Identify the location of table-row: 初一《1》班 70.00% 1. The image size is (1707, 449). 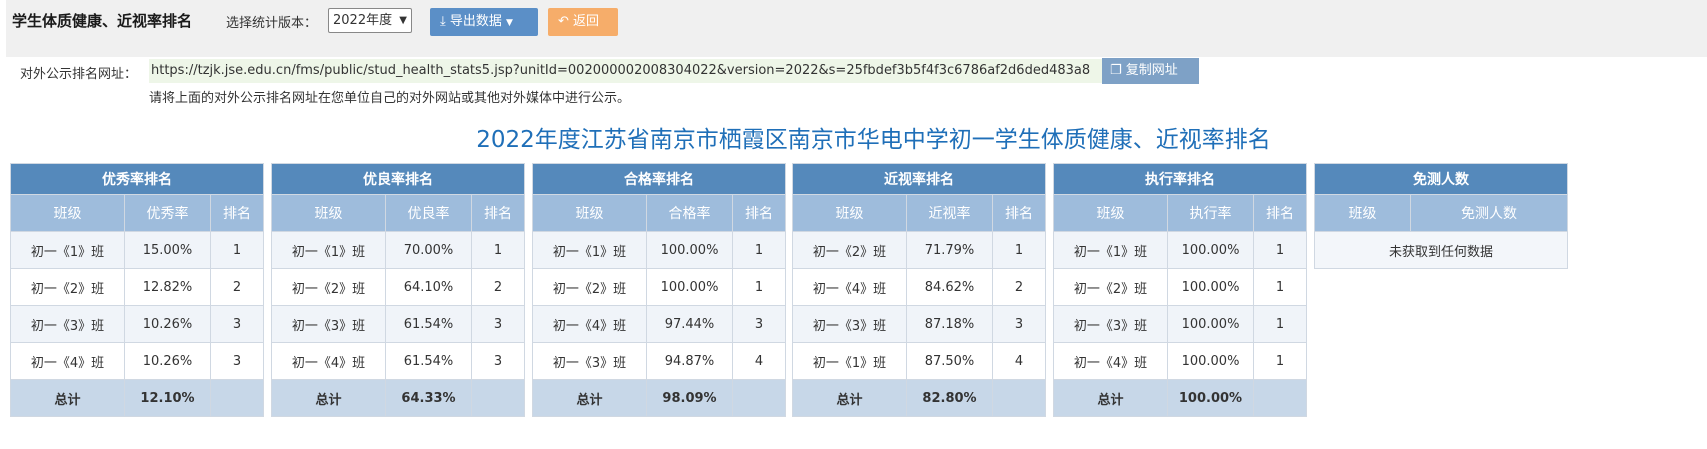
(398, 250).